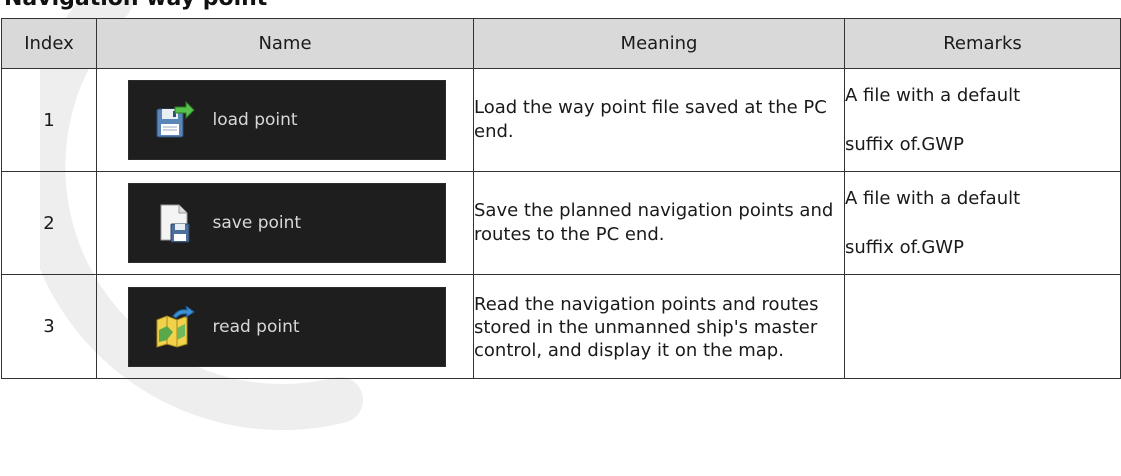  What do you see at coordinates (49, 43) in the screenshot?
I see `header-index: Index` at bounding box center [49, 43].